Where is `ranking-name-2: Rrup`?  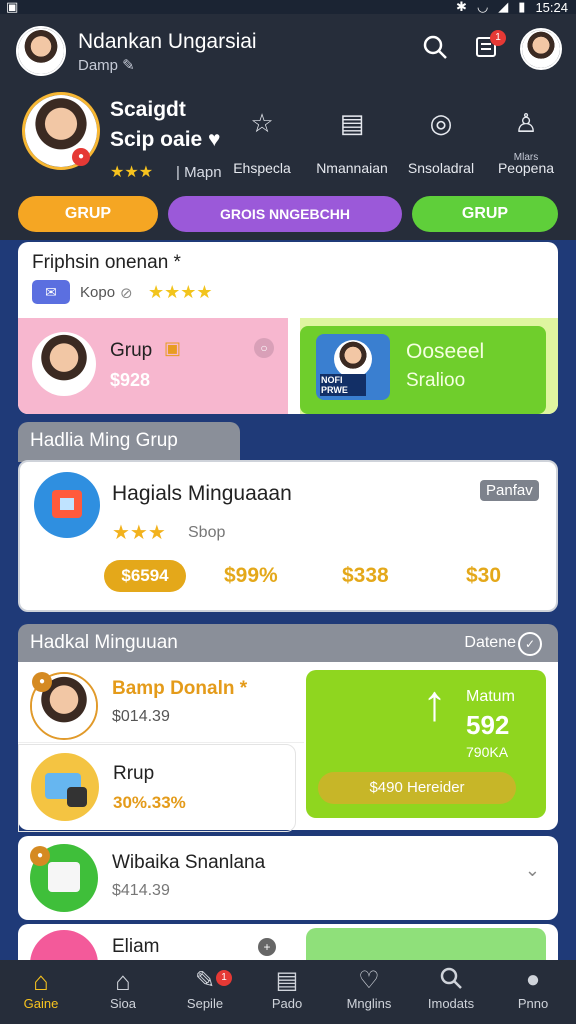
ranking-name-2: Rrup is located at coordinates (134, 773).